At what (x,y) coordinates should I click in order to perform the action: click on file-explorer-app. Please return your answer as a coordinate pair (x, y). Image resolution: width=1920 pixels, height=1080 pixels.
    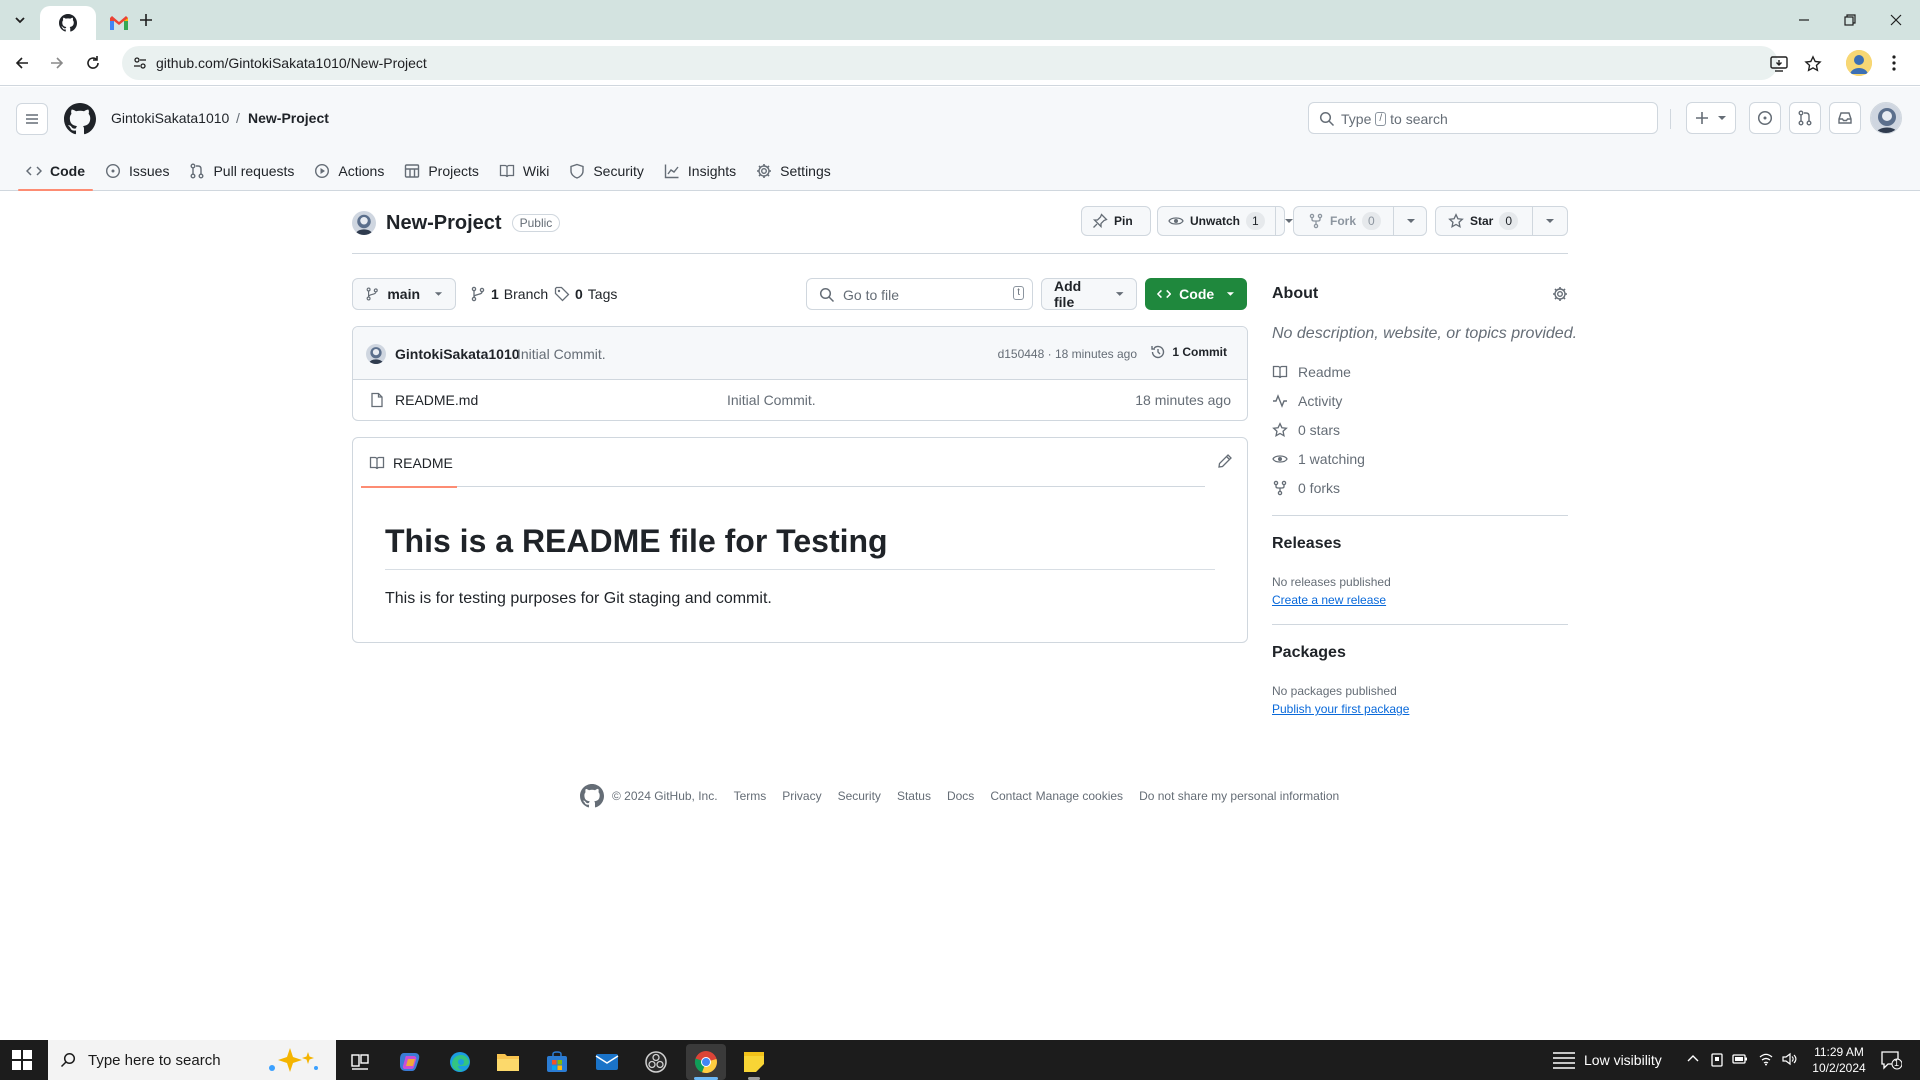
    Looking at the image, I should click on (508, 1062).